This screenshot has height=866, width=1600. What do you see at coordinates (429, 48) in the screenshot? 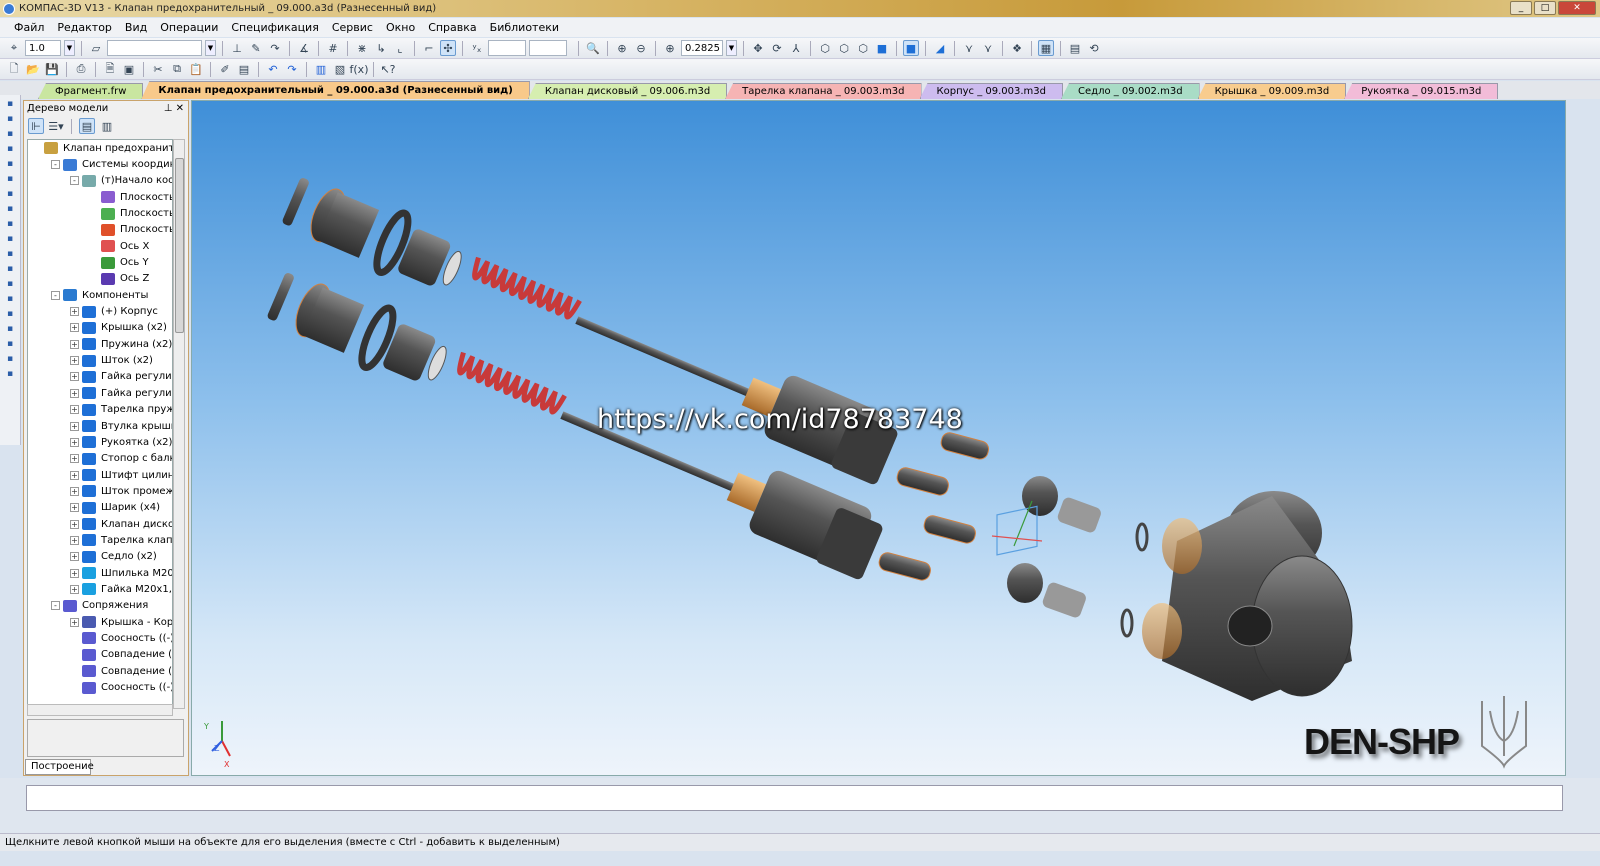
I see `line-icon: ⌐` at bounding box center [429, 48].